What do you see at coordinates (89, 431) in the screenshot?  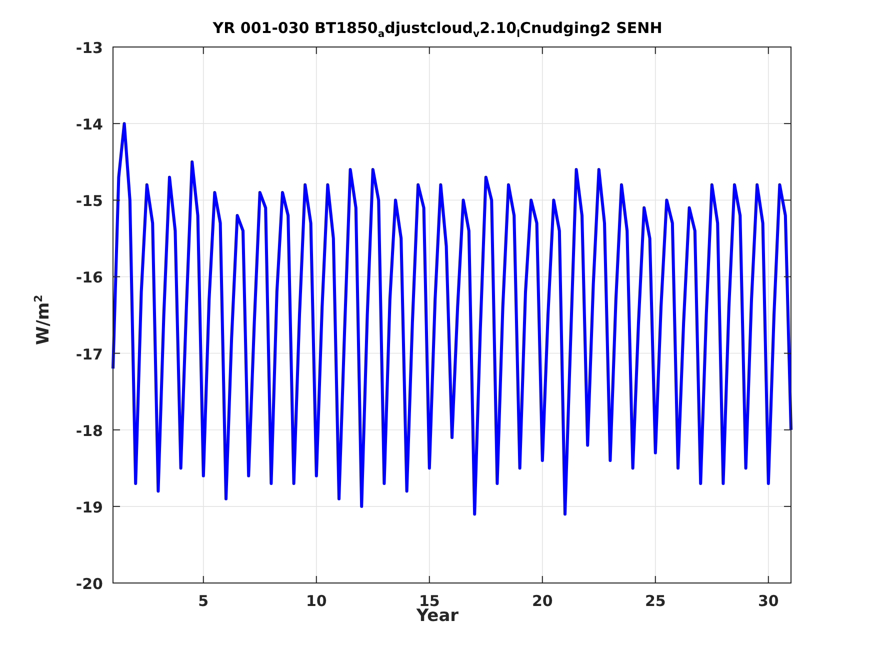 I see `y-tick-label: -18` at bounding box center [89, 431].